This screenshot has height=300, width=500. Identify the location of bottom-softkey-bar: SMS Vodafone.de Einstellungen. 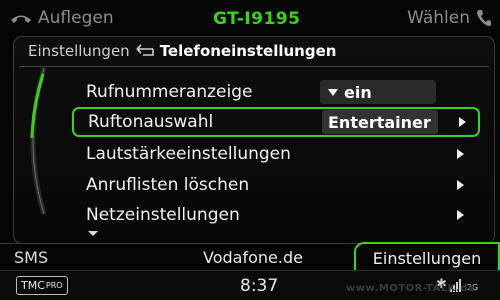
(250, 257).